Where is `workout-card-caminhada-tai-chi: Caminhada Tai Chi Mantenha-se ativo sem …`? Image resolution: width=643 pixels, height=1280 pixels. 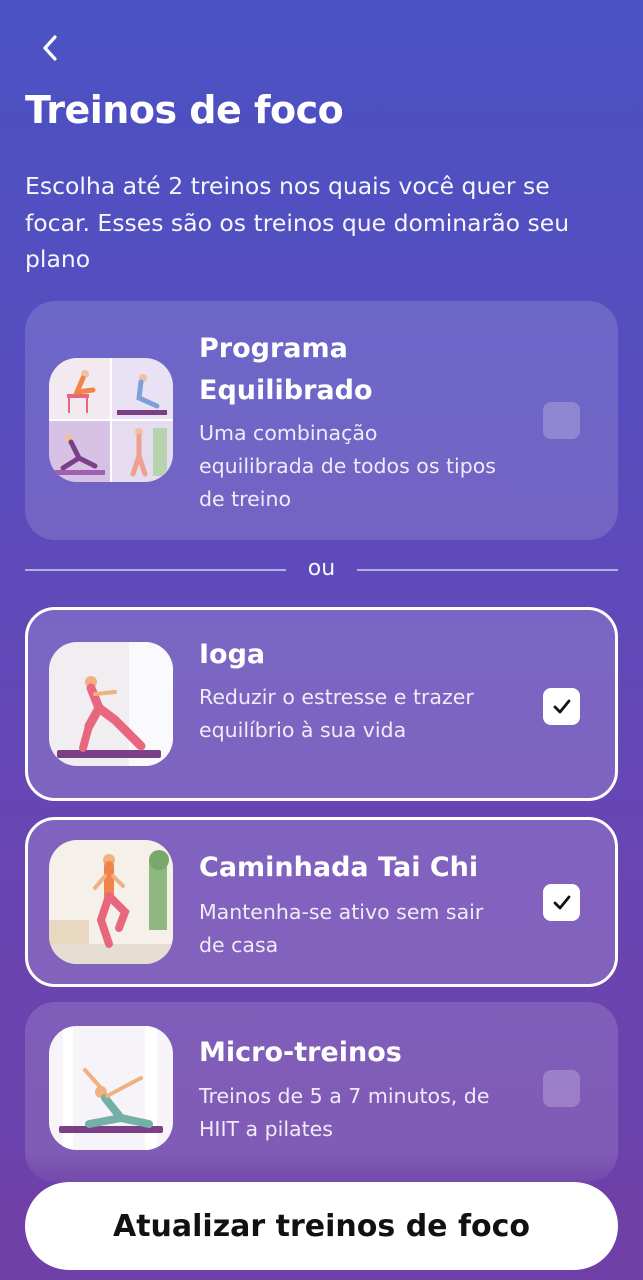 workout-card-caminhada-tai-chi: Caminhada Tai Chi Mantenha-se ativo sem … is located at coordinates (321, 902).